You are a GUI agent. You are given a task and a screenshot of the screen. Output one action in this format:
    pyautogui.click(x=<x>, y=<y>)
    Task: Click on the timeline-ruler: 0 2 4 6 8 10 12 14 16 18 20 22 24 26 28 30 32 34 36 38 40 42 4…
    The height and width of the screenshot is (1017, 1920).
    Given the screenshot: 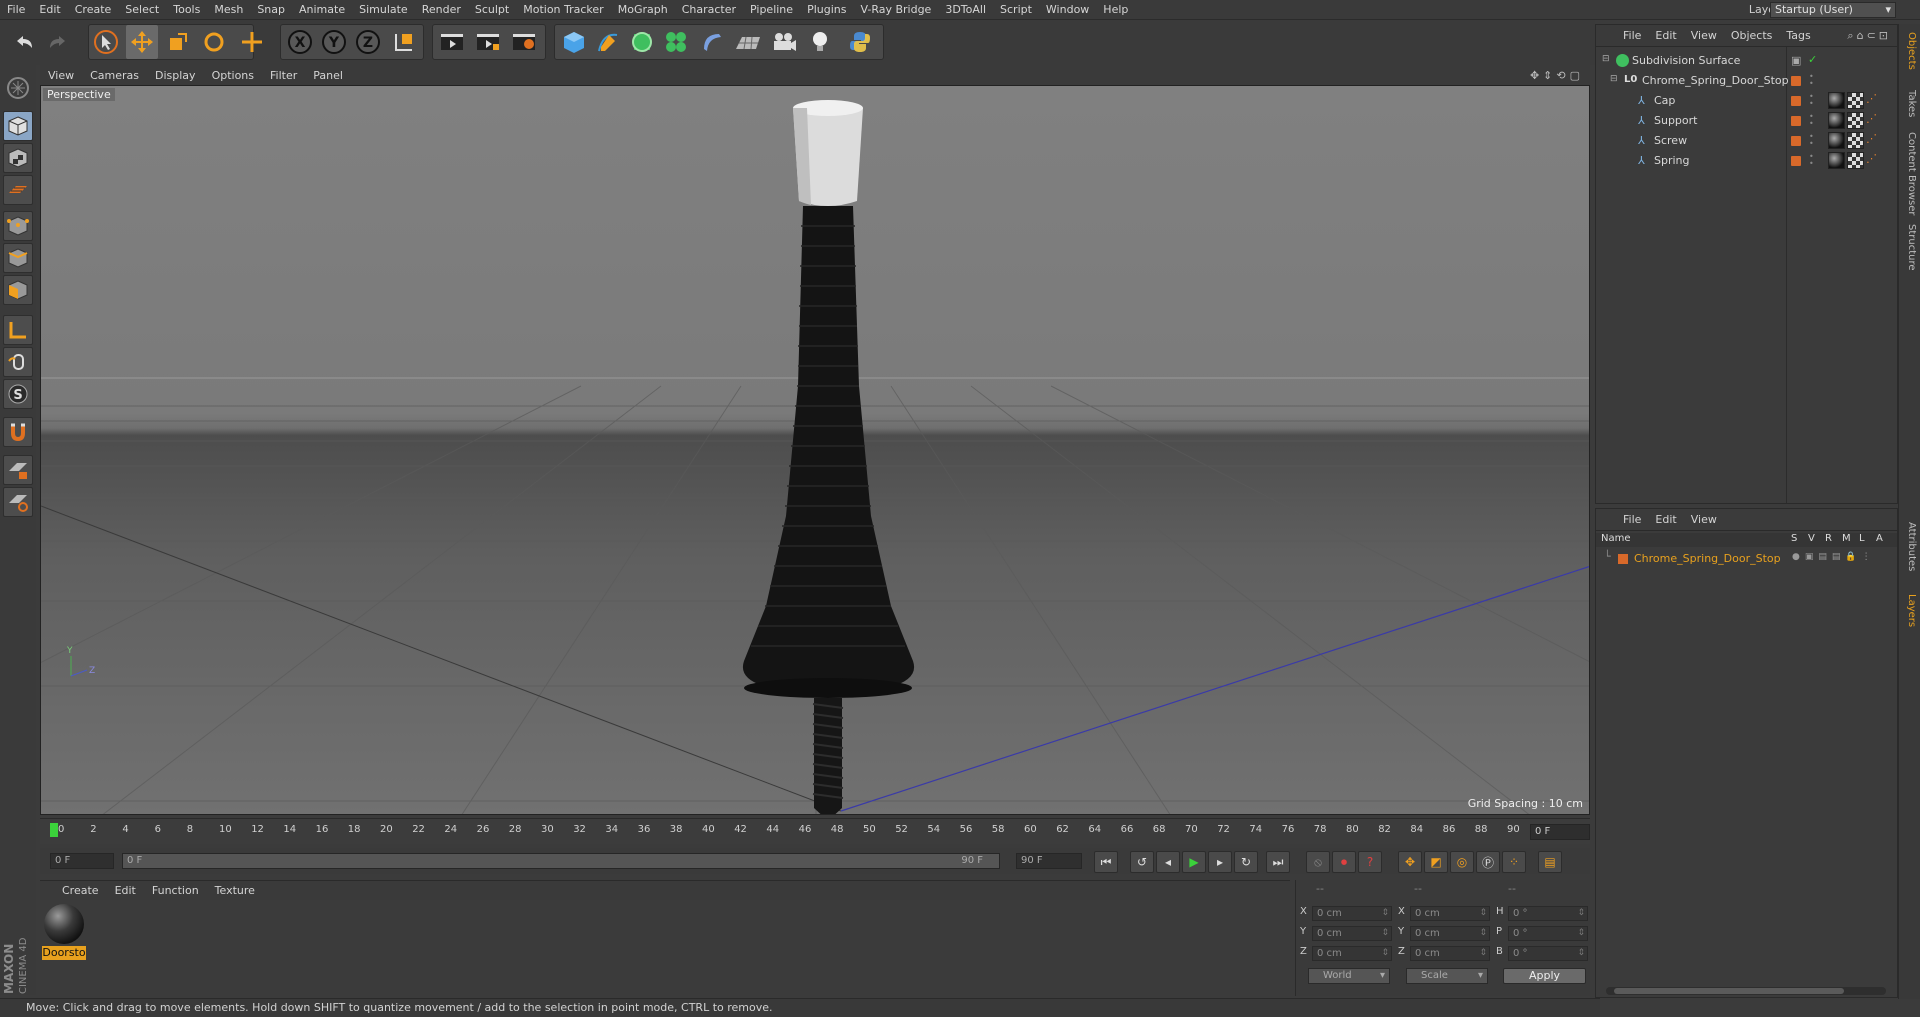 What is the action you would take?
    pyautogui.click(x=815, y=831)
    